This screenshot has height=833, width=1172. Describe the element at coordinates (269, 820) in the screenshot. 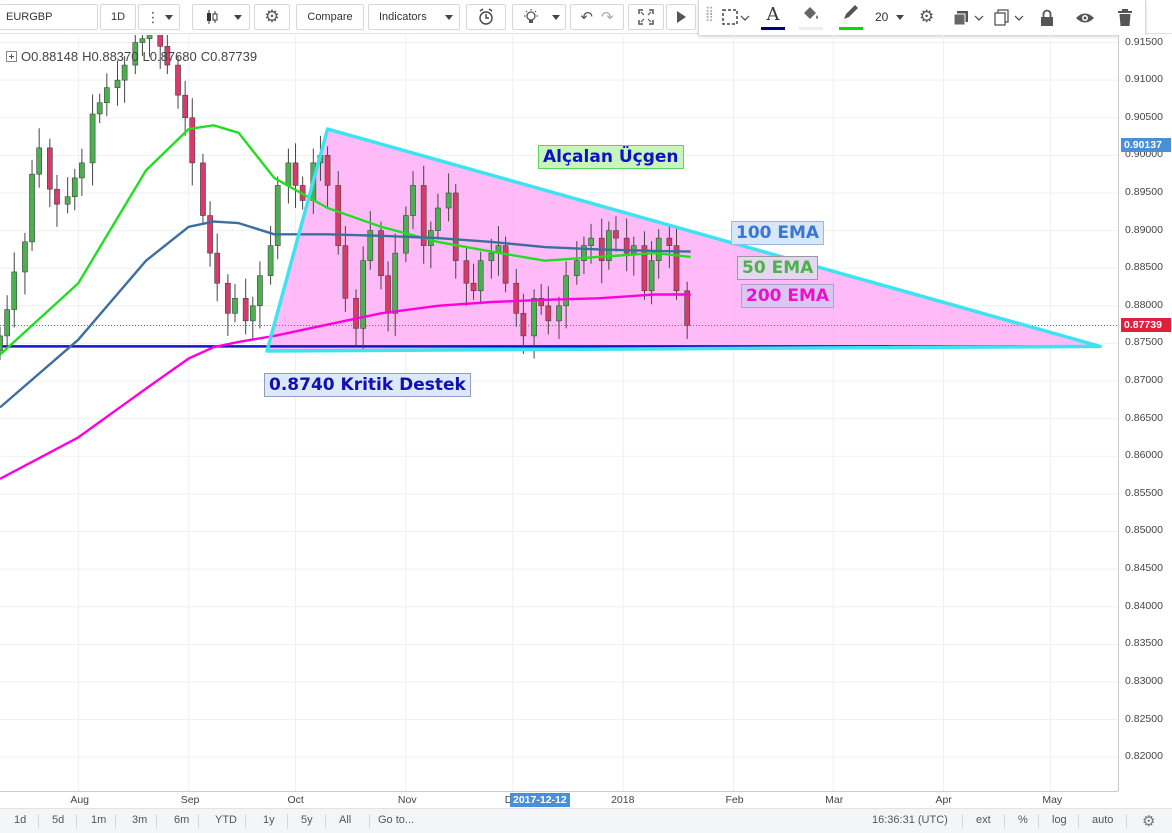

I see `range-button-1y: 1y` at that location.